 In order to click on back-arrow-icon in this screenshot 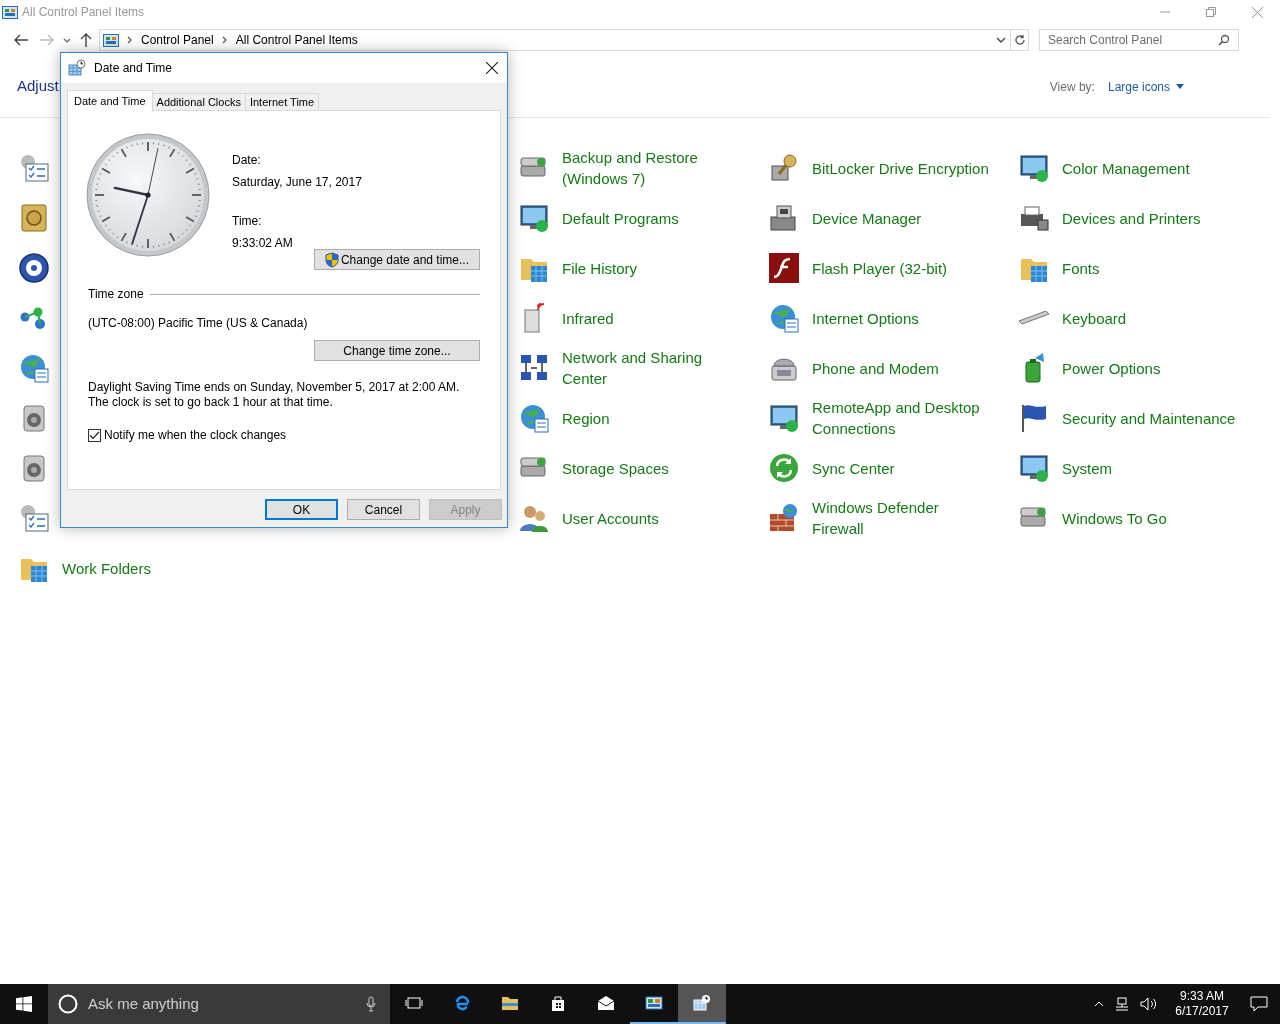, I will do `click(21, 40)`.